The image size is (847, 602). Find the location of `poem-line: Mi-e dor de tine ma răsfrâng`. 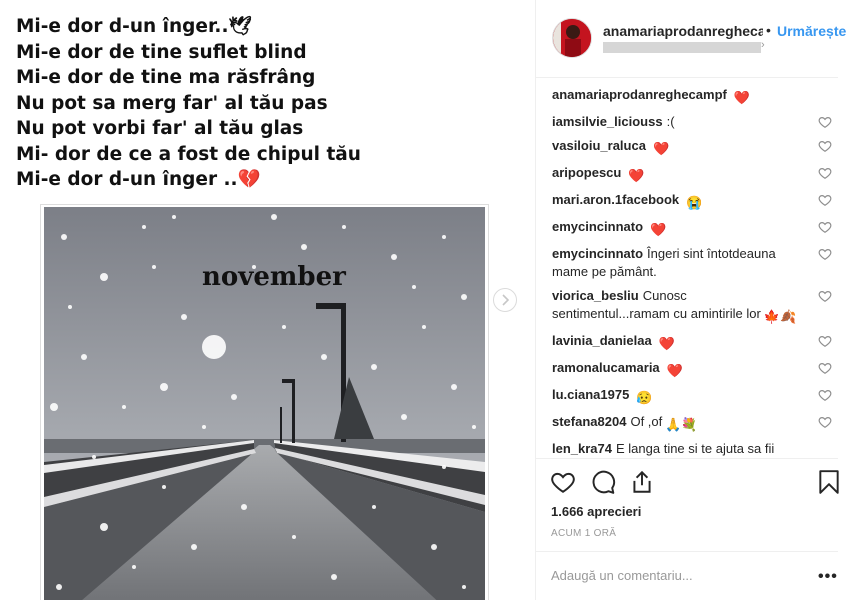

poem-line: Mi-e dor de tine ma răsfrâng is located at coordinates (166, 77).